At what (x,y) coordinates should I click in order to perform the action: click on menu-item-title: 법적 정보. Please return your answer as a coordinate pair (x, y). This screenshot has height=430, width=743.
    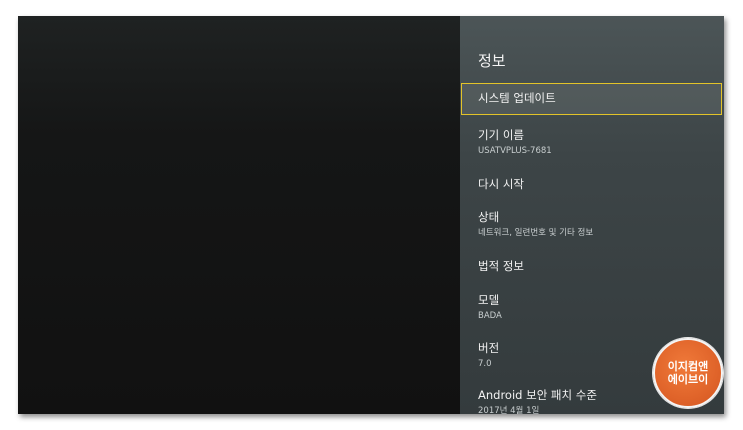
    Looking at the image, I should click on (501, 266).